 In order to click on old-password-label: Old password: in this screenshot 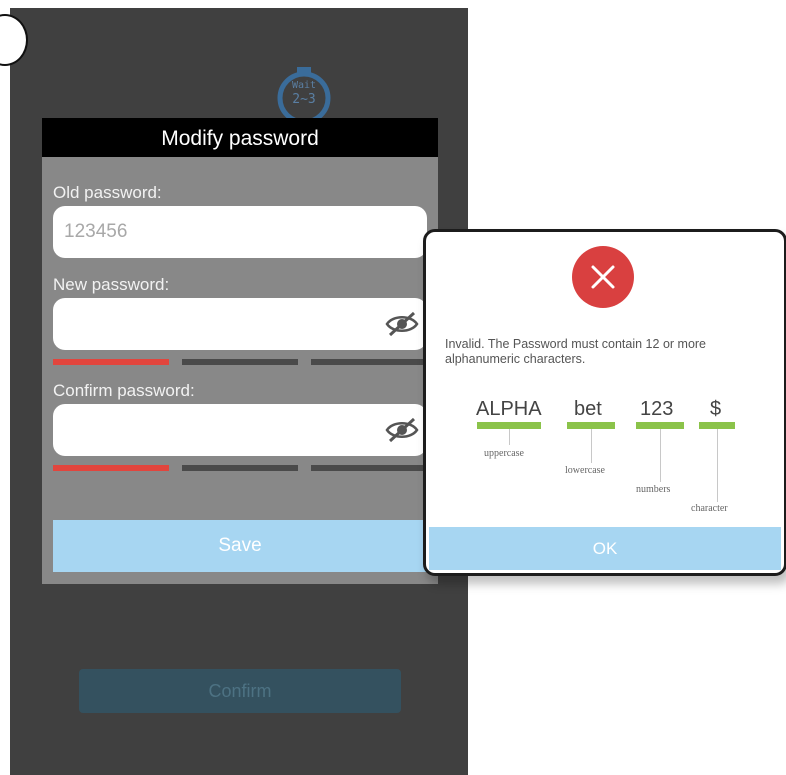, I will do `click(107, 192)`.